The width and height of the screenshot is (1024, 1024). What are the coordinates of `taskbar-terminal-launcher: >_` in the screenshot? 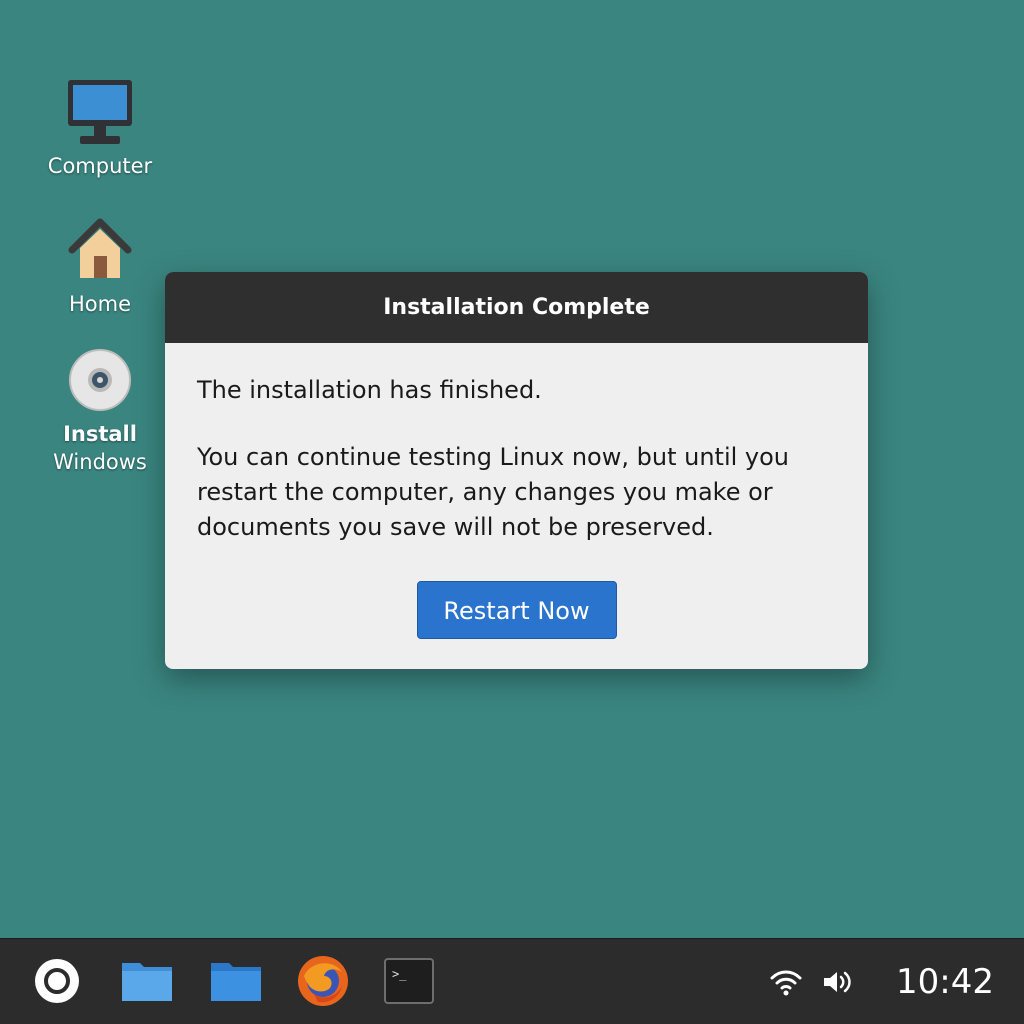 It's located at (409, 981).